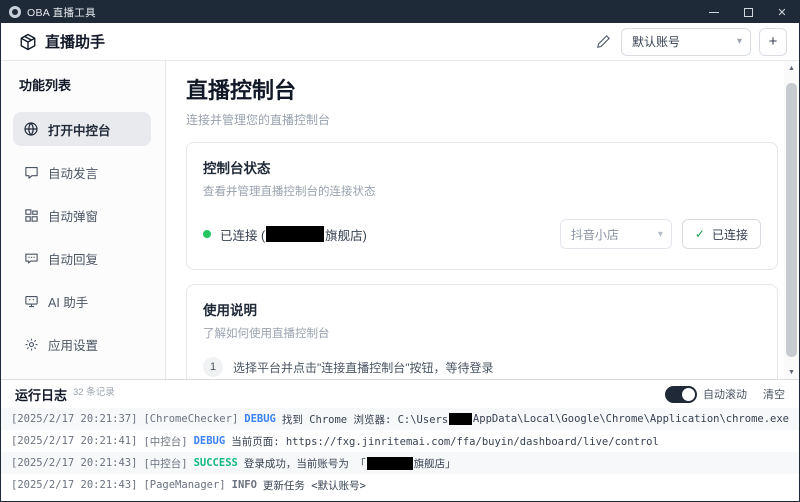 This screenshot has width=800, height=502. Describe the element at coordinates (774, 394) in the screenshot. I see `clear-log-button: 清空` at that location.